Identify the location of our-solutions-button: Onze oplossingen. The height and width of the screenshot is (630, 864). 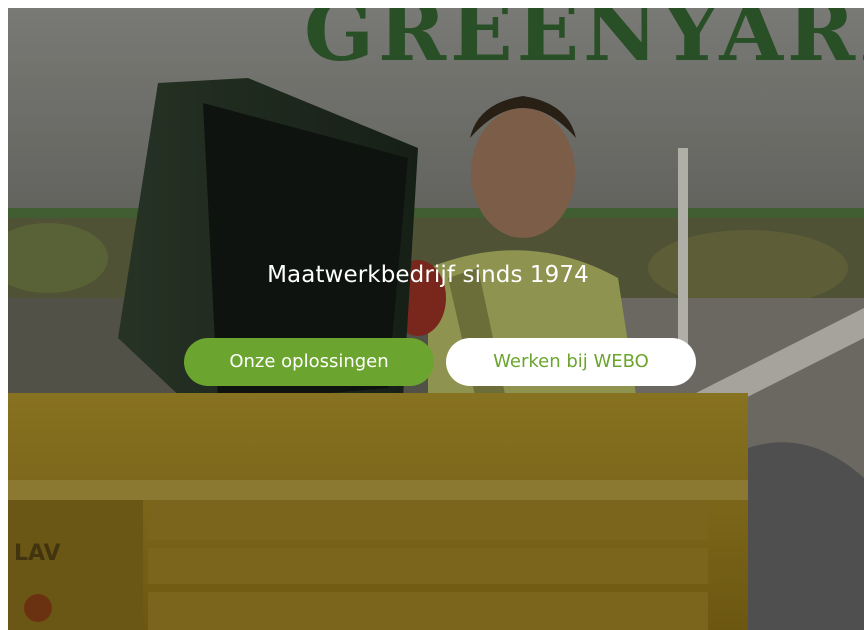
(309, 362).